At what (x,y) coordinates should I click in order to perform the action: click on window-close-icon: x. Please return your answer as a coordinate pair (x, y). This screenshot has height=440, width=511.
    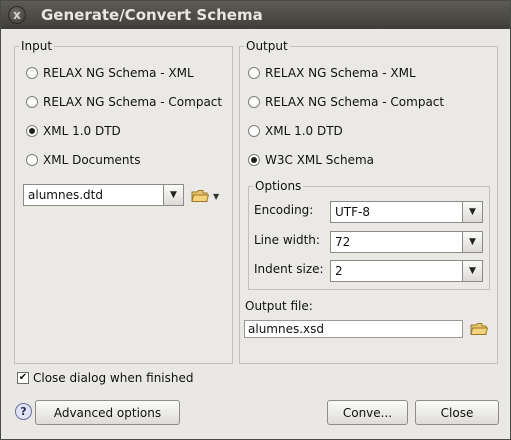
    Looking at the image, I should click on (17, 15).